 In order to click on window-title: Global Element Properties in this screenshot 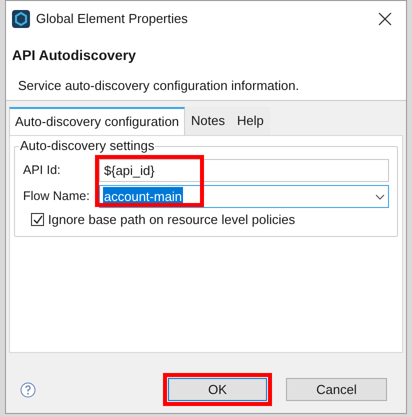, I will do `click(112, 19)`.